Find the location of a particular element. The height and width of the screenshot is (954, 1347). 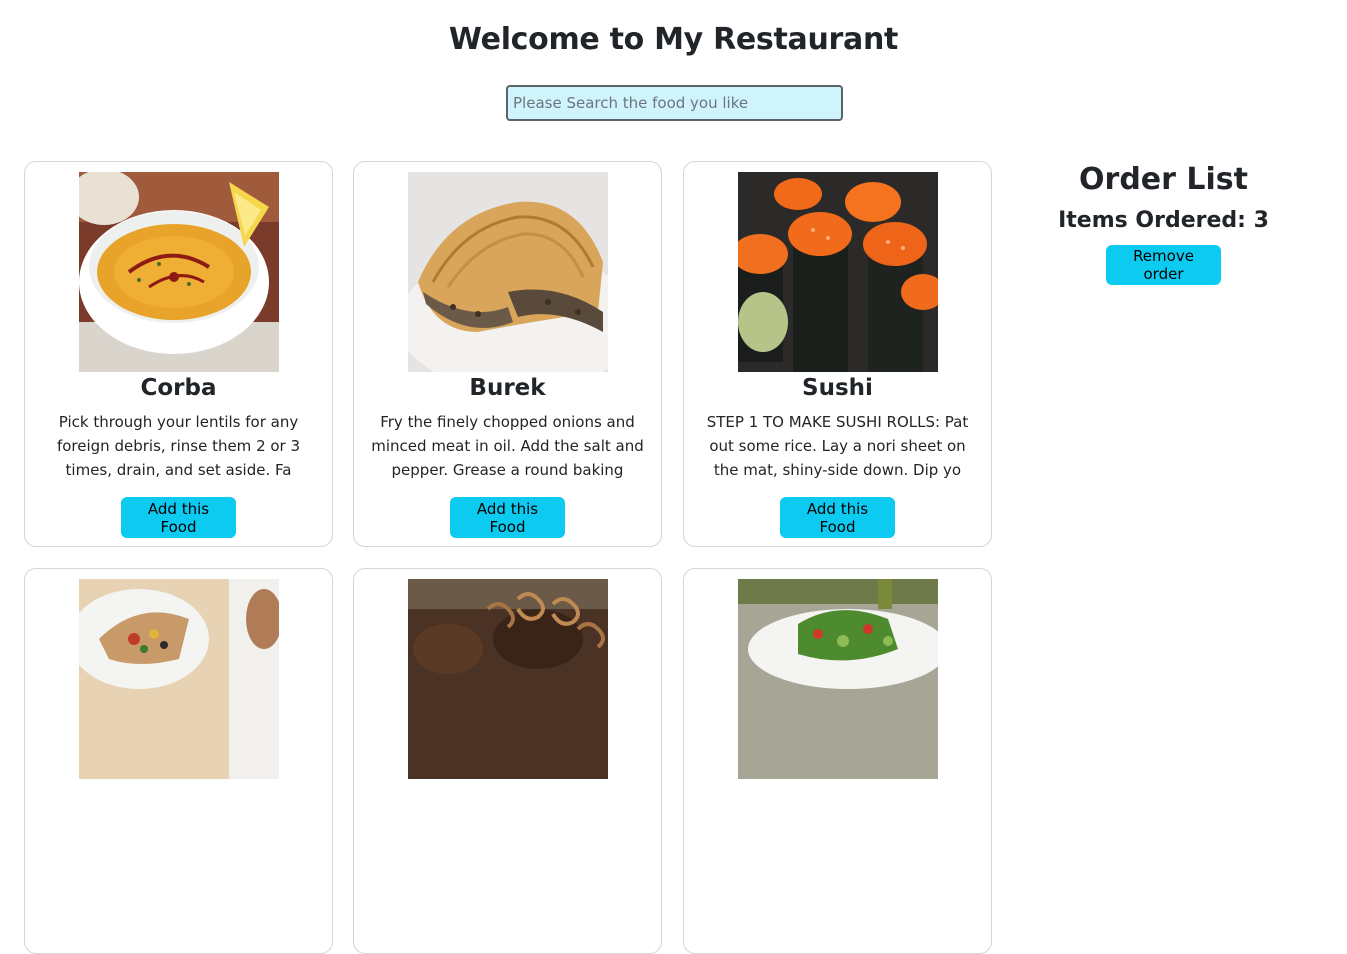

food-name: Sushi is located at coordinates (837, 388).